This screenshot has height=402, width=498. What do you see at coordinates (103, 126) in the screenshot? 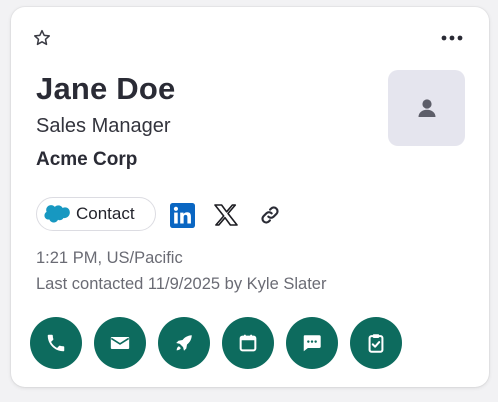
I see `contact-title: Sales Manager` at bounding box center [103, 126].